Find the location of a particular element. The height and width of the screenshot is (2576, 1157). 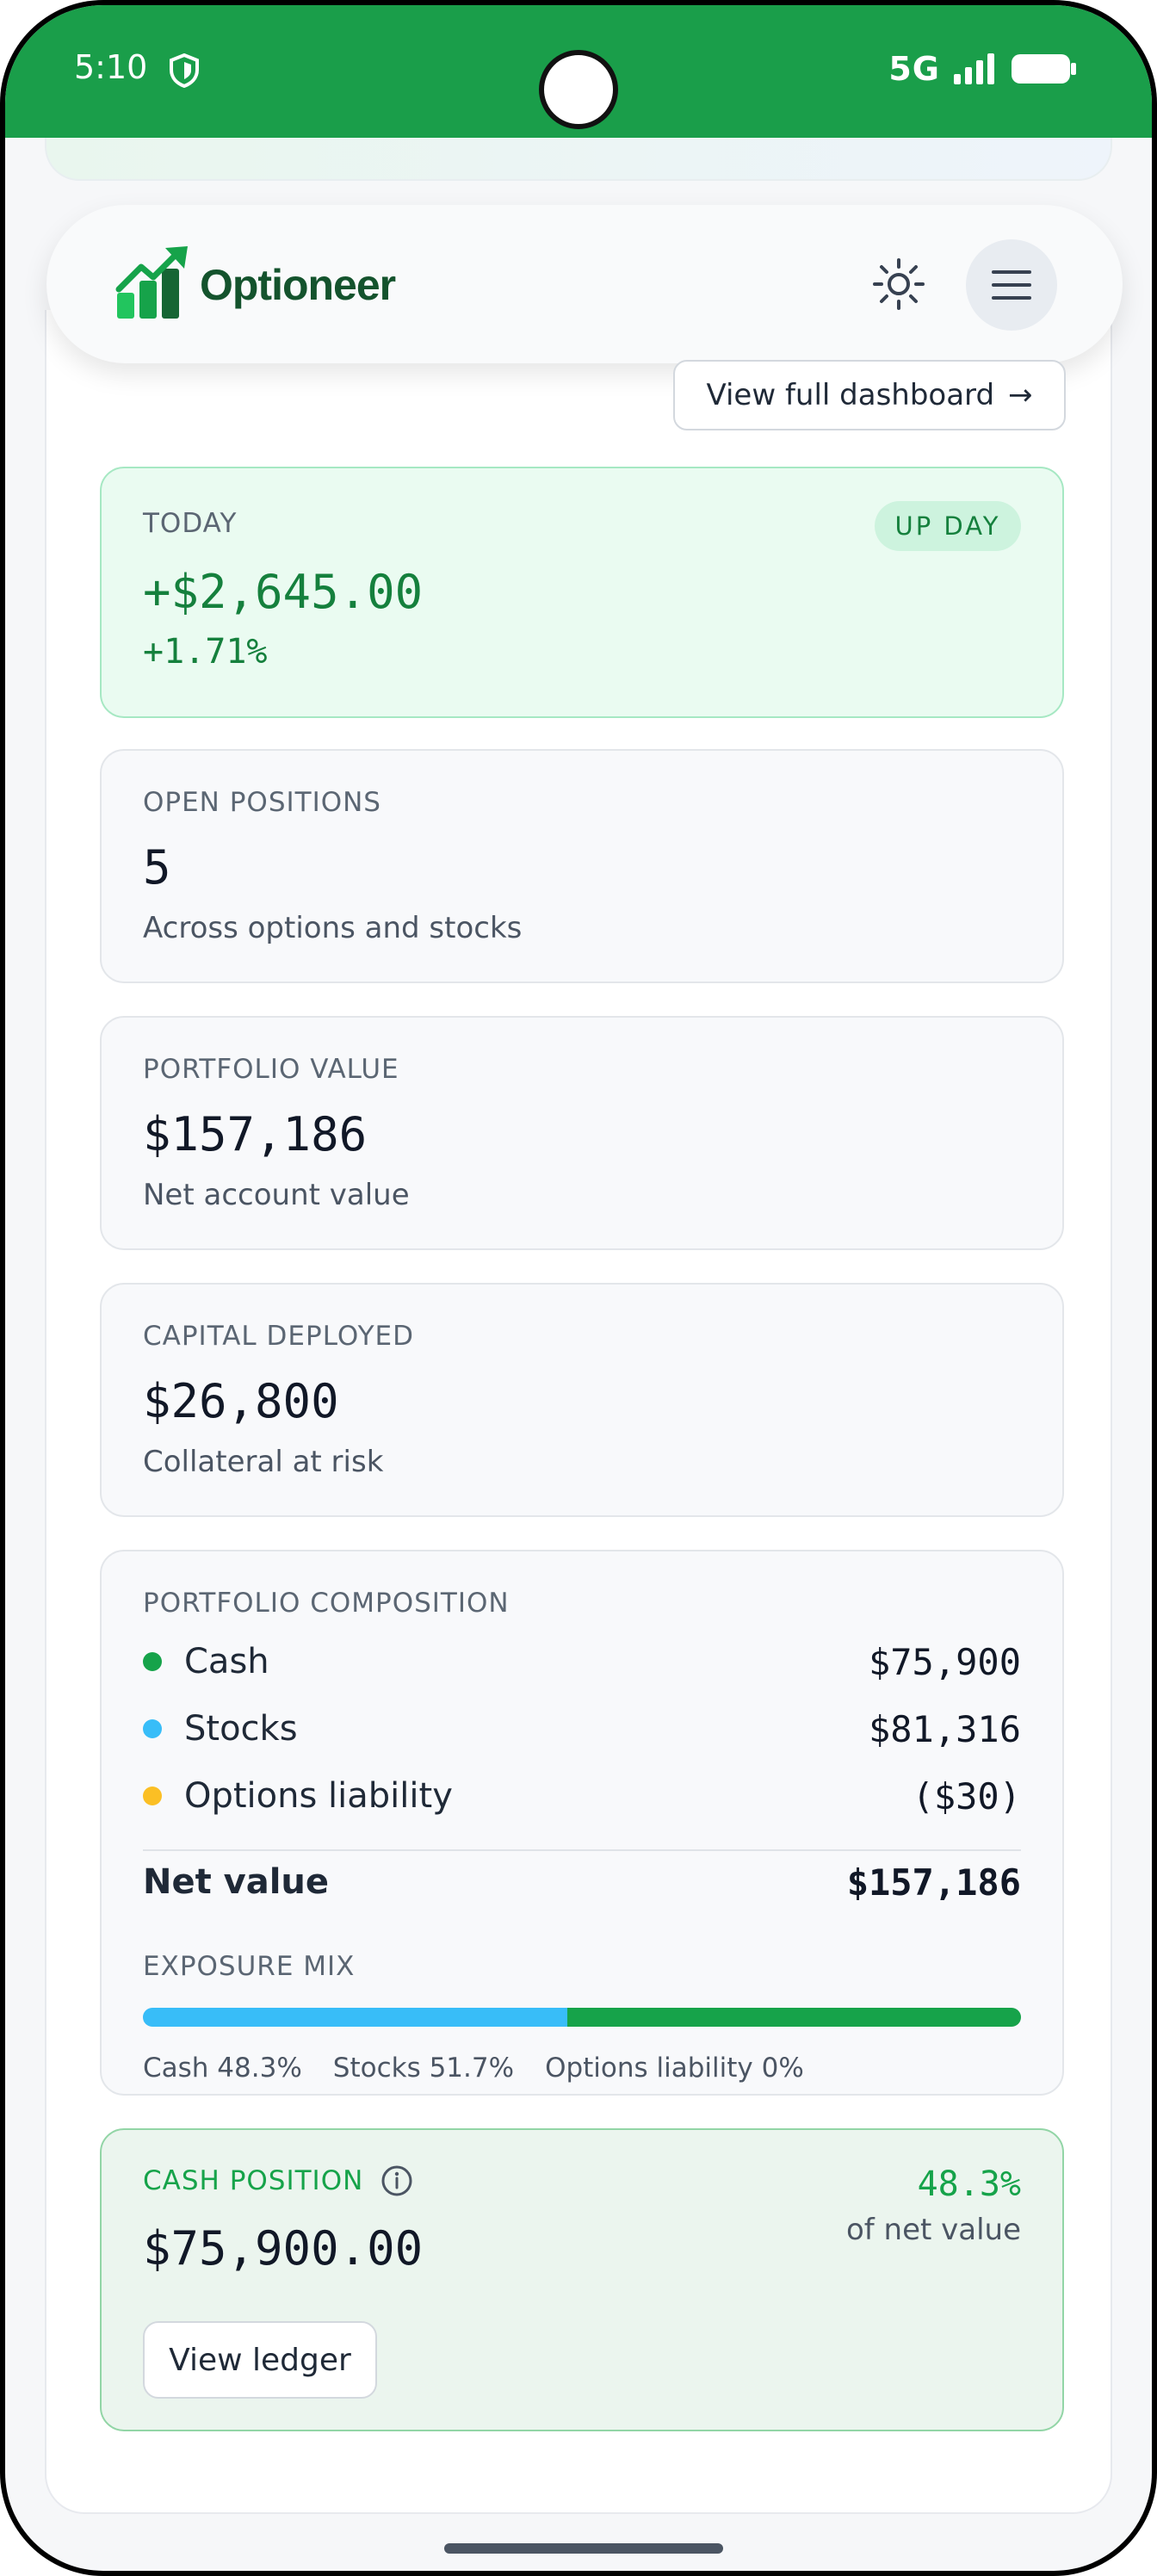

cash-position-label: CASH POSITION is located at coordinates (254, 2181).